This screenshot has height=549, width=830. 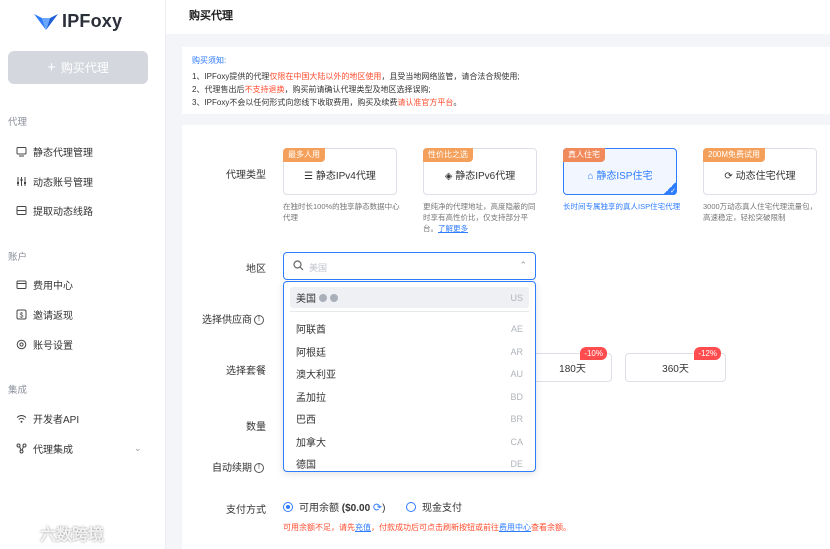 I want to click on notice-text: 1、IPFoxy提供的代理, so click(x=231, y=76).